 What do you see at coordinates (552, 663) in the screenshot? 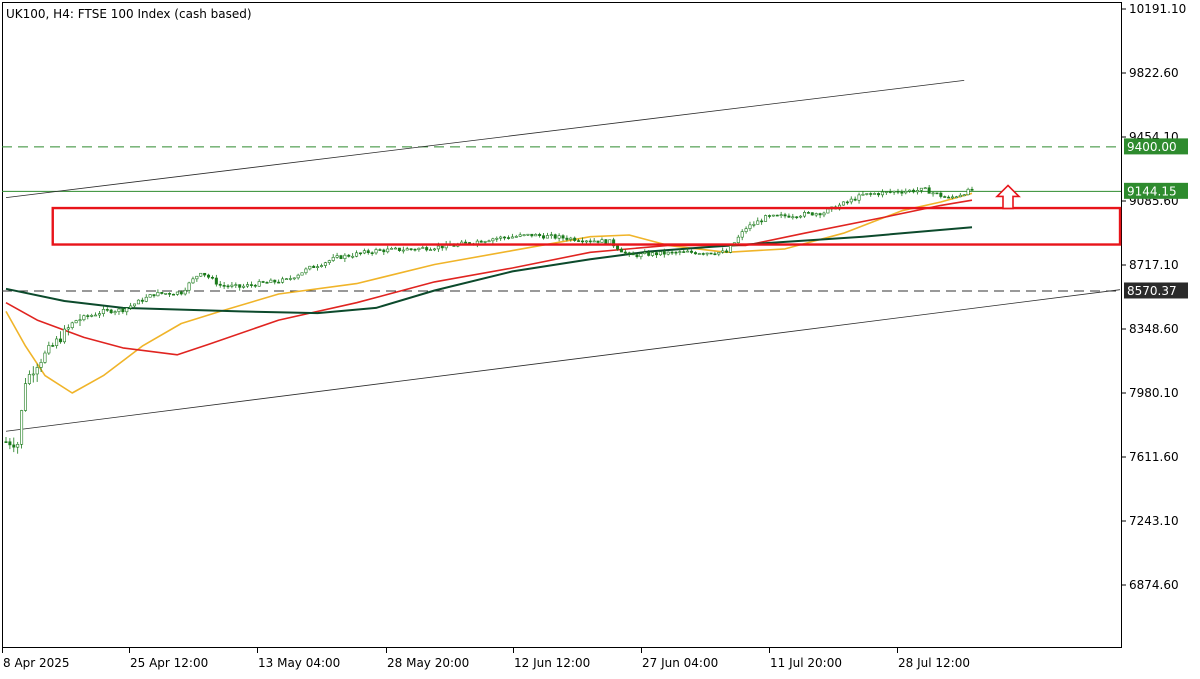
I see `x-tick-label: 12 Jun 12:00` at bounding box center [552, 663].